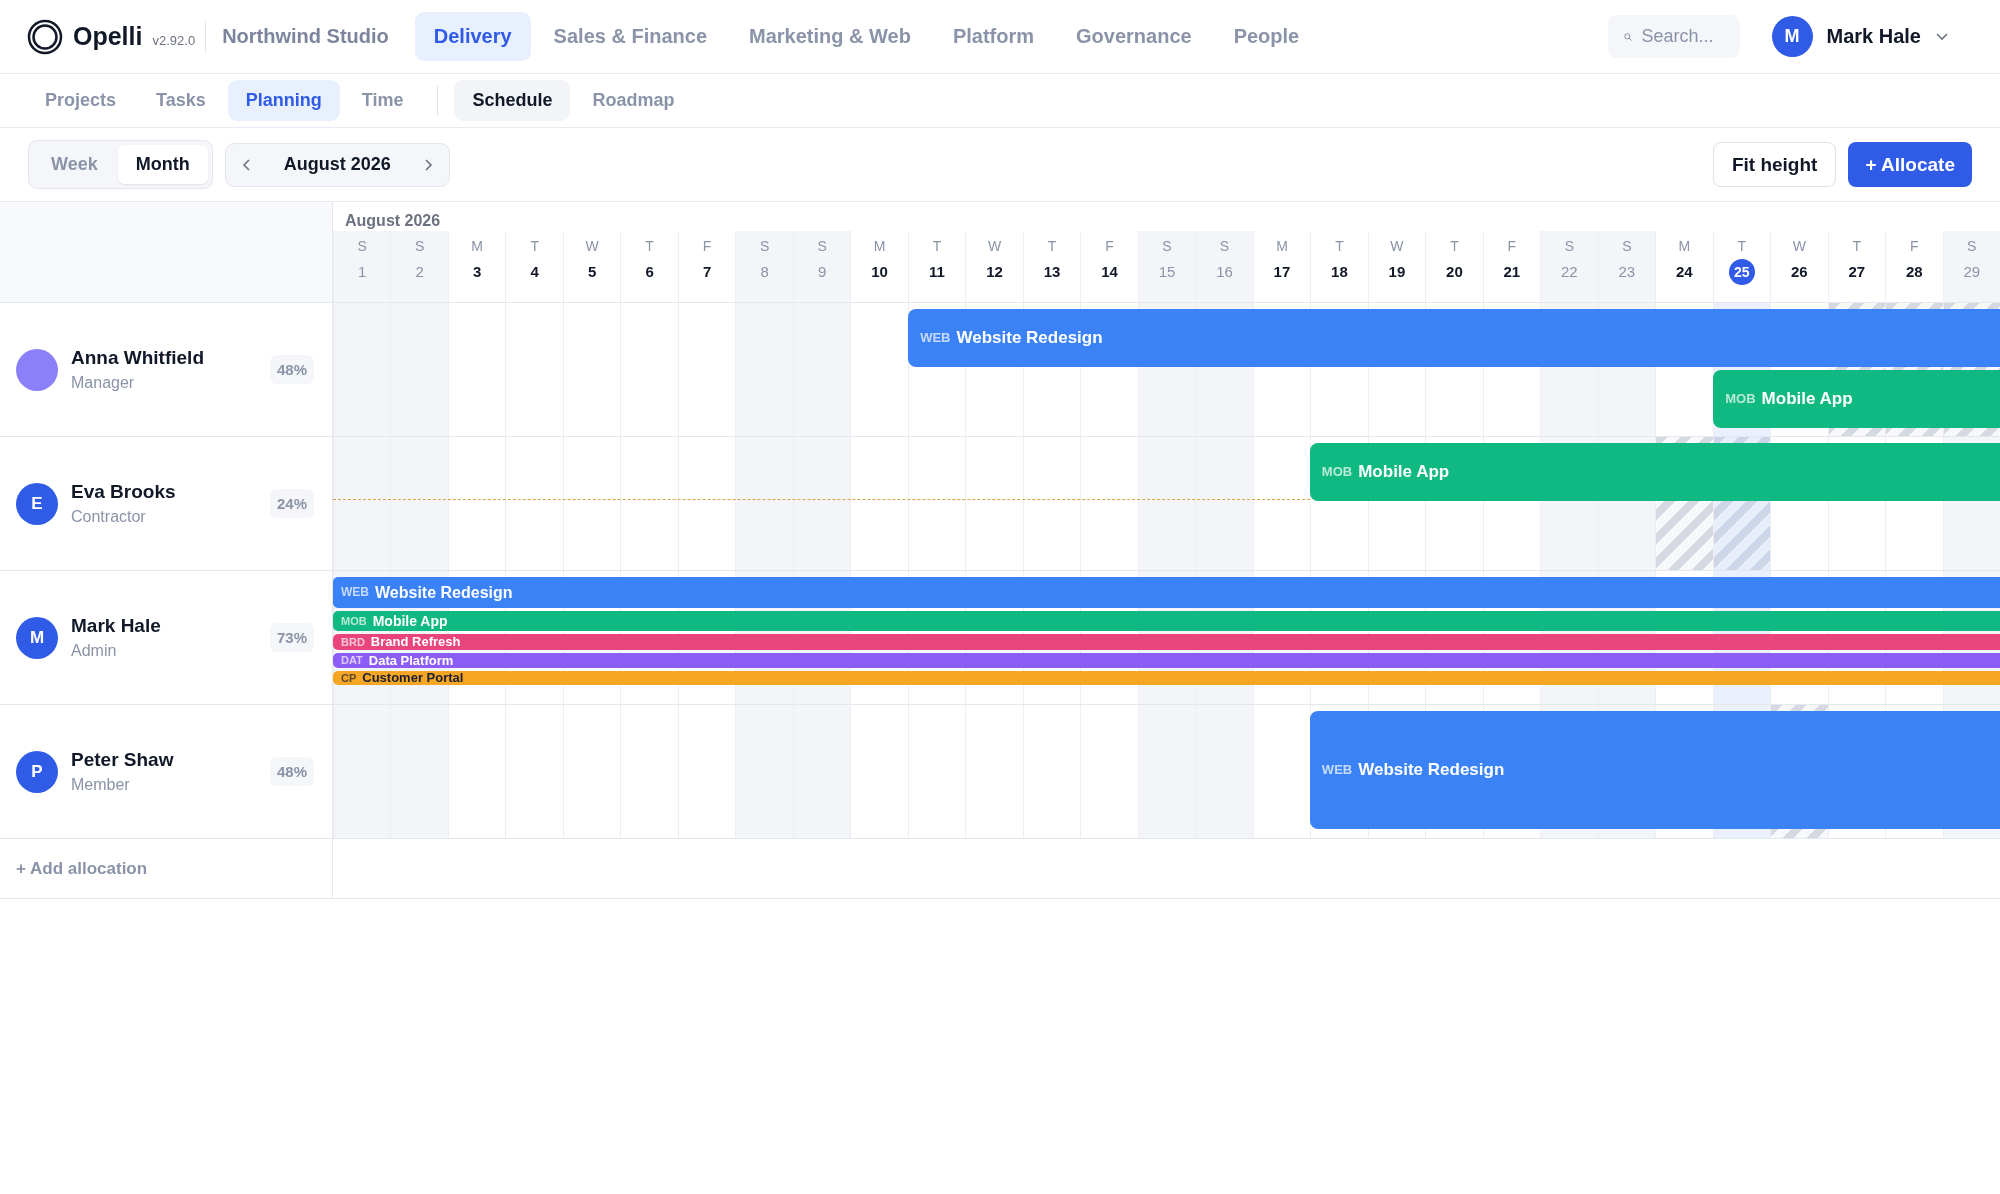  I want to click on avatar: P, so click(37, 771).